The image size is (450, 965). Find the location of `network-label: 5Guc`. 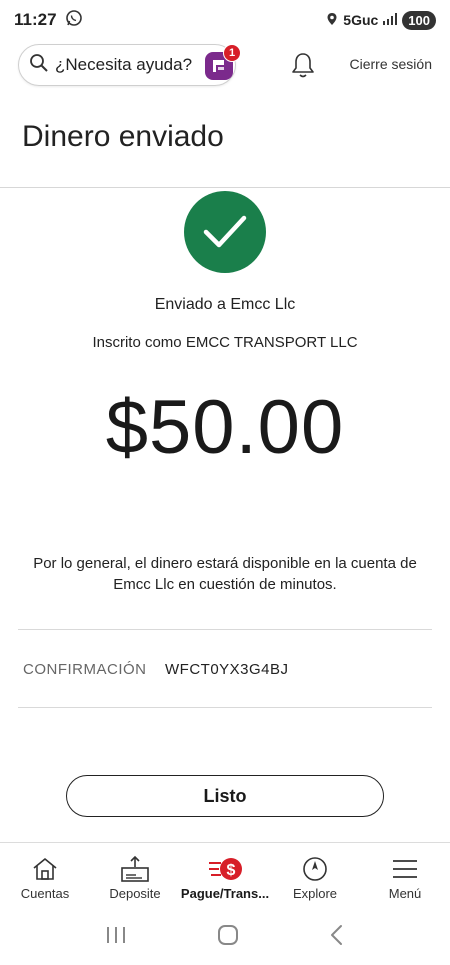

network-label: 5Guc is located at coordinates (361, 20).